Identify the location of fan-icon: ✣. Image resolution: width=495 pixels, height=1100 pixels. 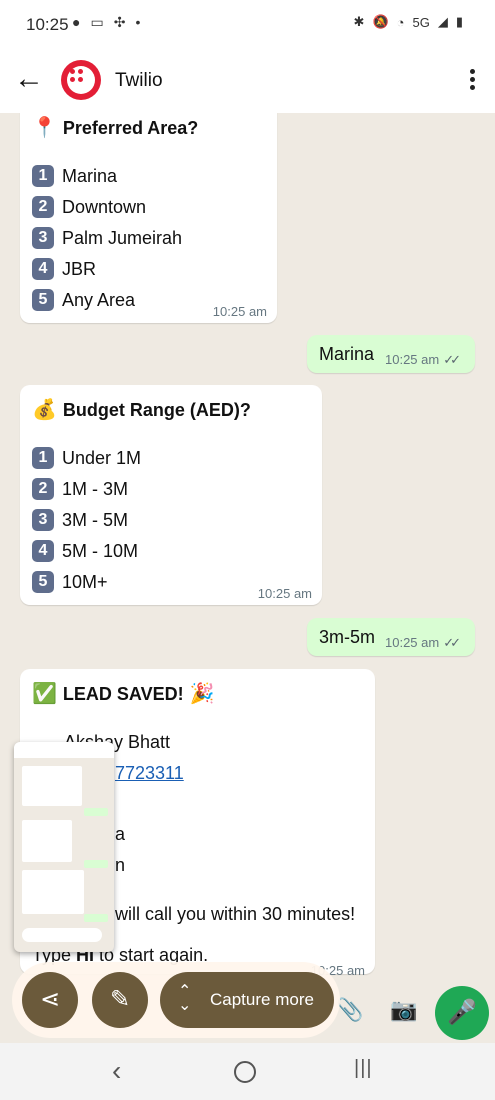
(119, 22).